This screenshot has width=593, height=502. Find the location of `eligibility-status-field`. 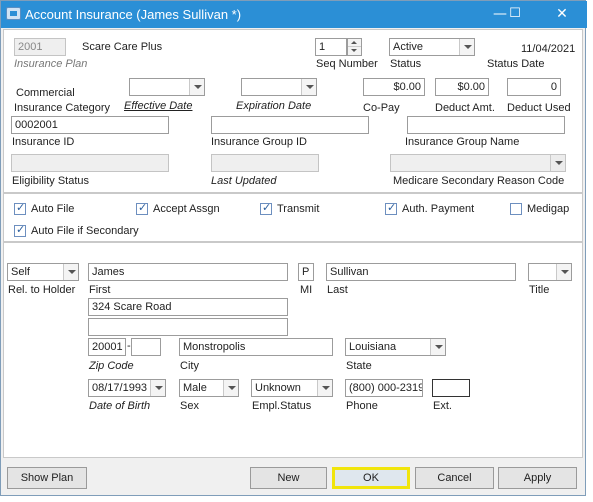

eligibility-status-field is located at coordinates (90, 163).